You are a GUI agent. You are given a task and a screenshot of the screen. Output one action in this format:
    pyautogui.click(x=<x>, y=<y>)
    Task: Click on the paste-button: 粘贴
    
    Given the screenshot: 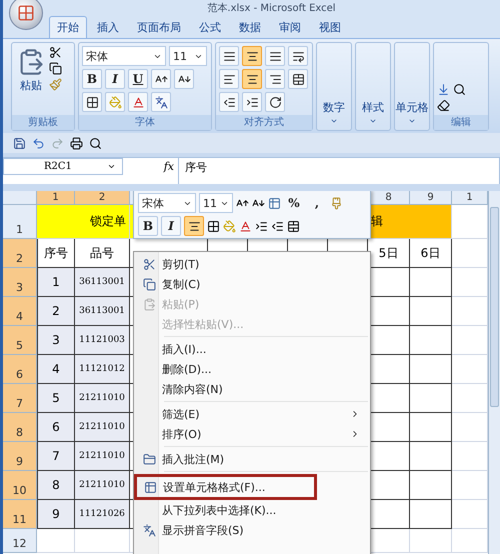 What is the action you would take?
    pyautogui.click(x=31, y=79)
    